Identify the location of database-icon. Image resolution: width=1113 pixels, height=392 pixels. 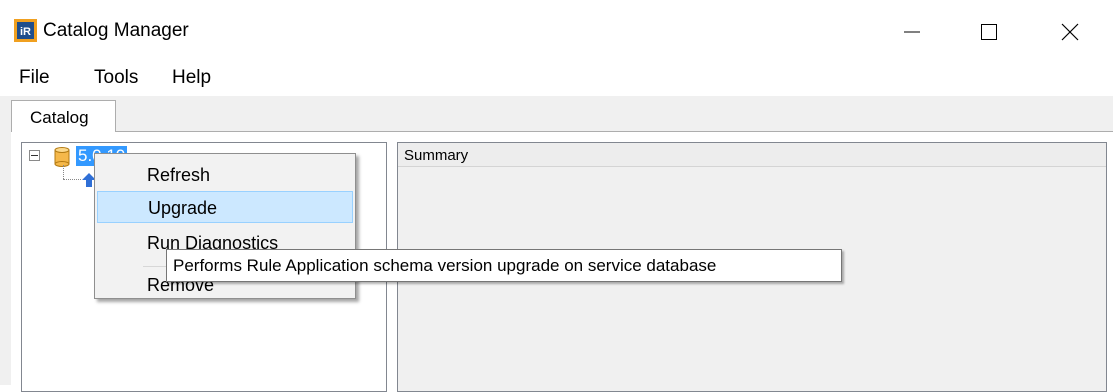
(62, 157).